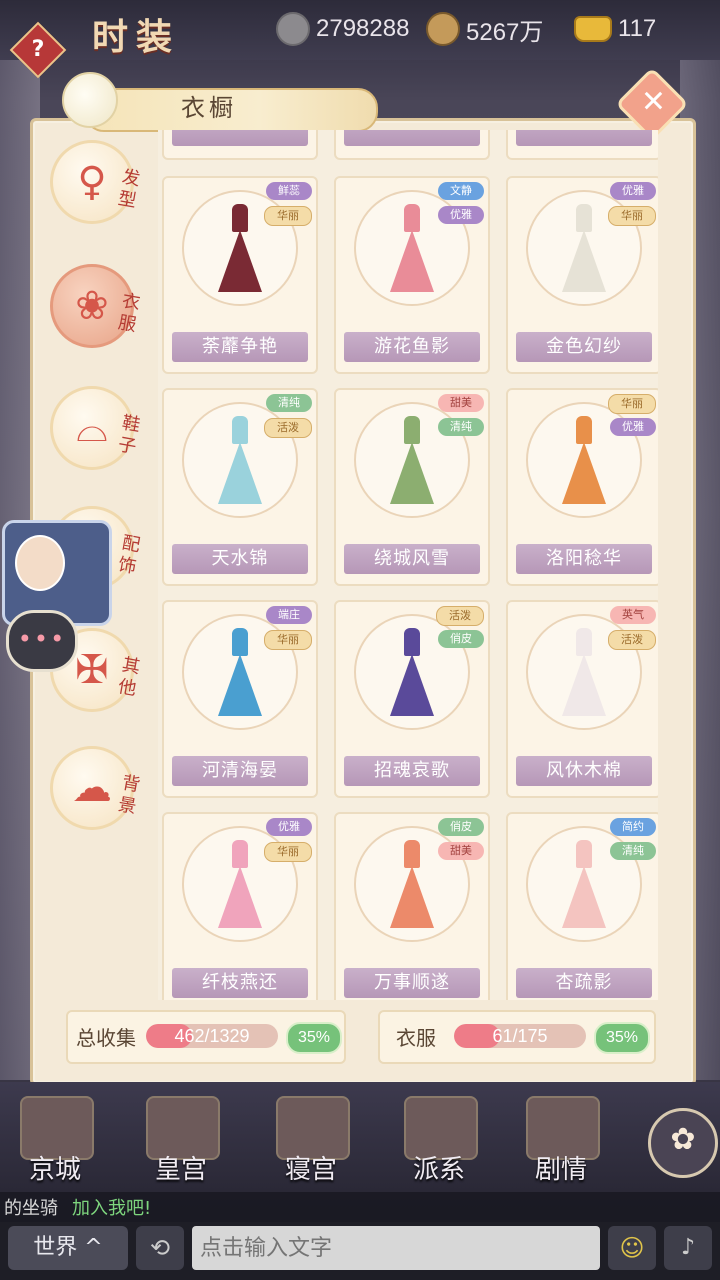 This screenshot has width=720, height=1280. Describe the element at coordinates (560, 1170) in the screenshot. I see `nav-label: 剧情` at that location.